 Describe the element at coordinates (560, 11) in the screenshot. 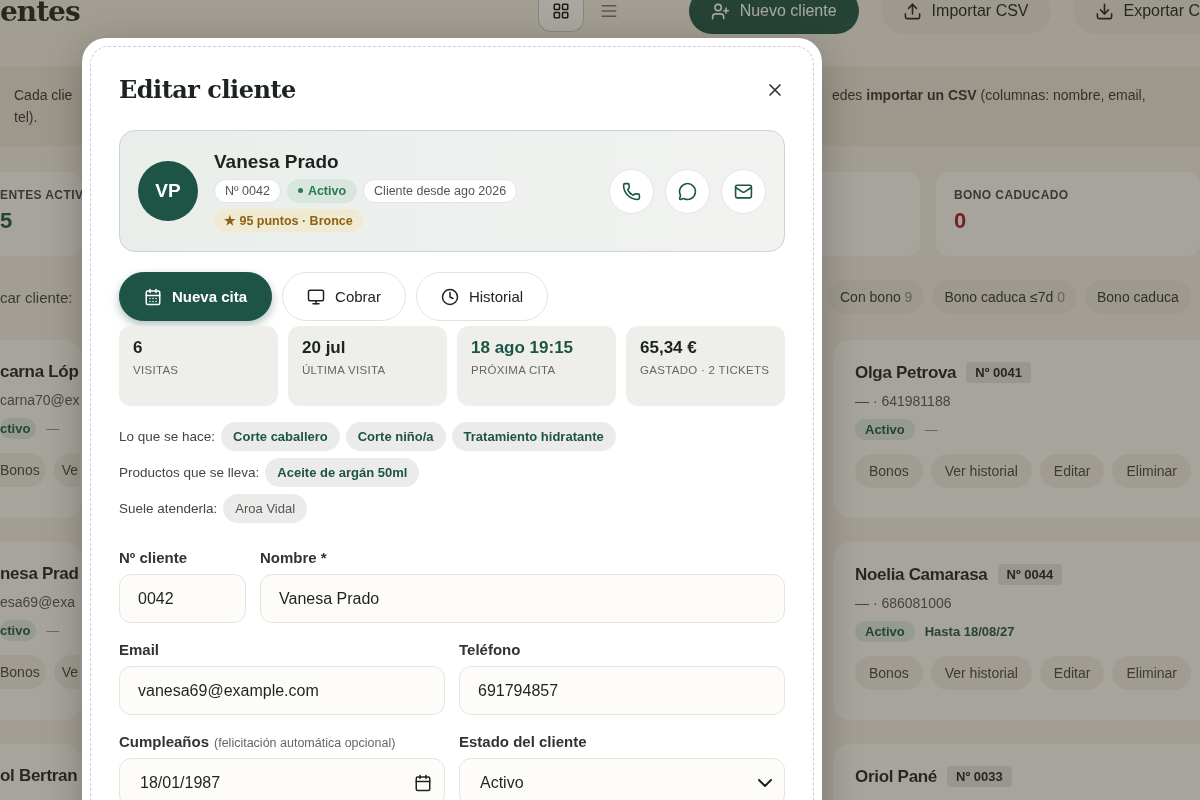

I see `grid-icon` at that location.